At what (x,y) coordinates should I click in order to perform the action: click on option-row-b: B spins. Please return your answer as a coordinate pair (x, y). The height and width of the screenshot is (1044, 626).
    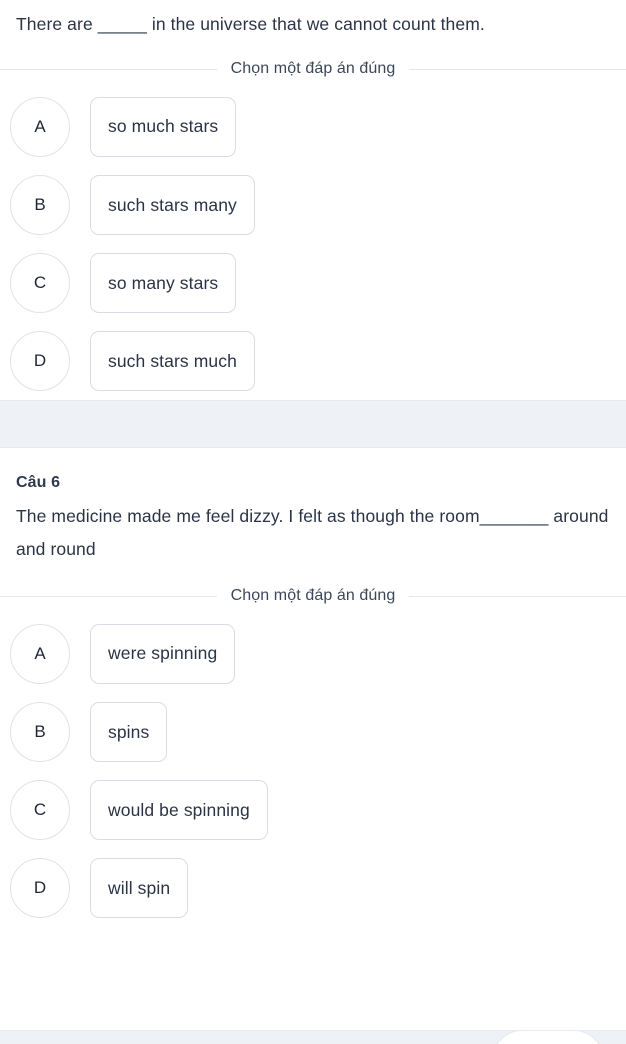
    Looking at the image, I should click on (313, 732).